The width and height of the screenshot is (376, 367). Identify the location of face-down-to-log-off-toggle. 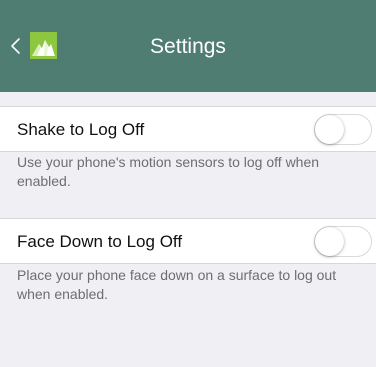
(343, 241).